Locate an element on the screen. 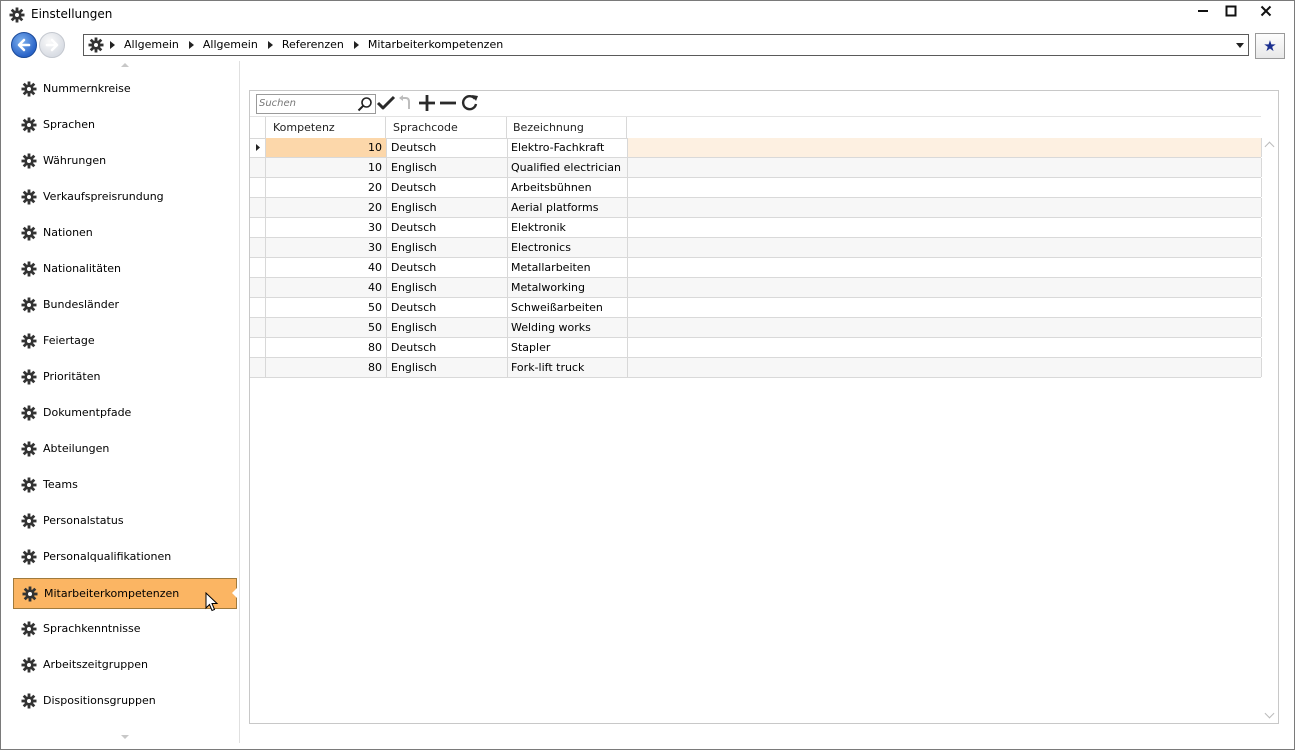 The image size is (1295, 750). cell-bezeichnung: Metalworking is located at coordinates (567, 287).